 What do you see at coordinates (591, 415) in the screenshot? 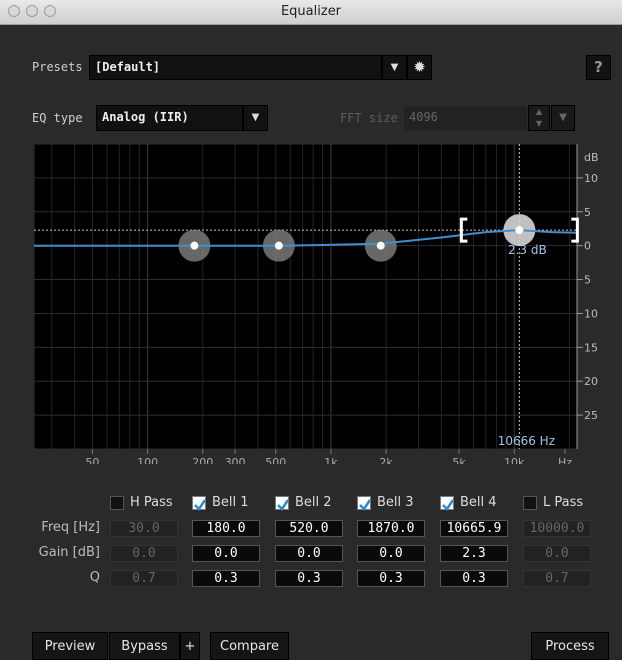
I see `db-tick-label: 25` at bounding box center [591, 415].